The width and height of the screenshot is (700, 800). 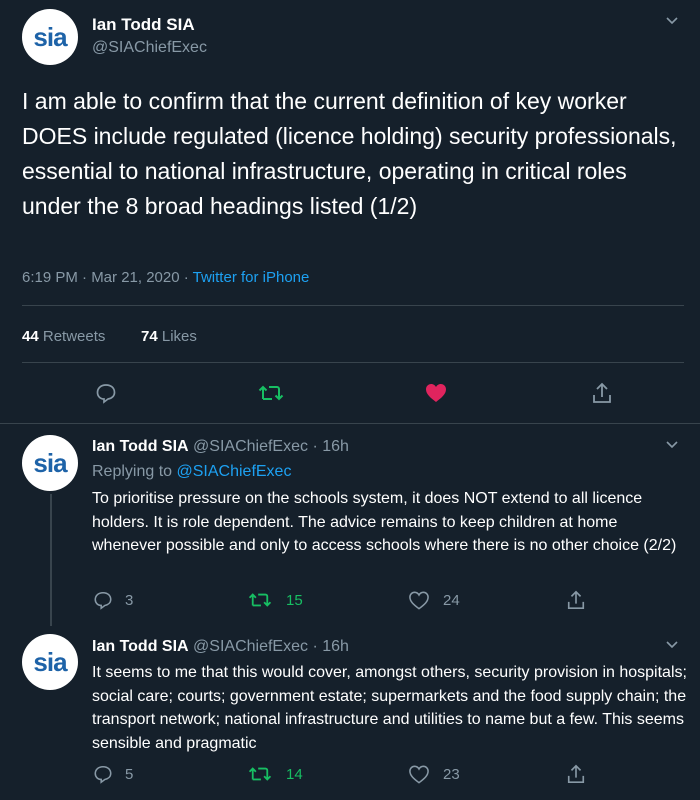 I want to click on like-button, so click(x=436, y=393).